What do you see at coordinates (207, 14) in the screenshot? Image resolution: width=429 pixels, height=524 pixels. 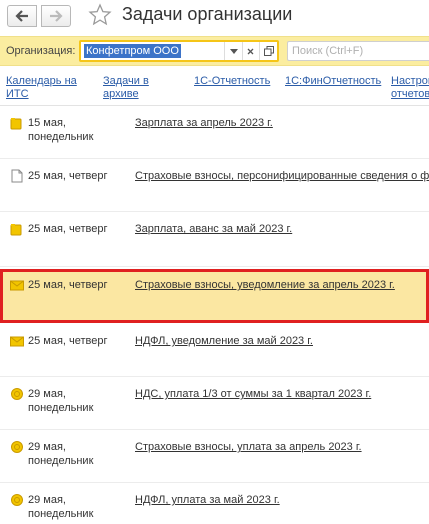 I see `page-title: Задачи организации` at bounding box center [207, 14].